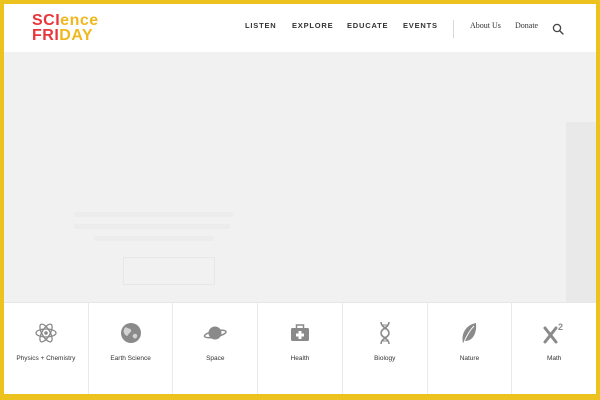 This screenshot has width=600, height=400. Describe the element at coordinates (453, 29) in the screenshot. I see `nav-divider` at that location.